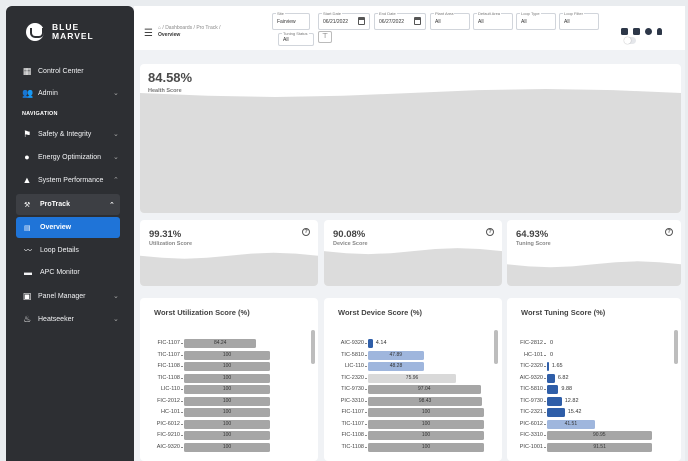  Describe the element at coordinates (425, 401) in the screenshot. I see `bar: 98.43` at that location.